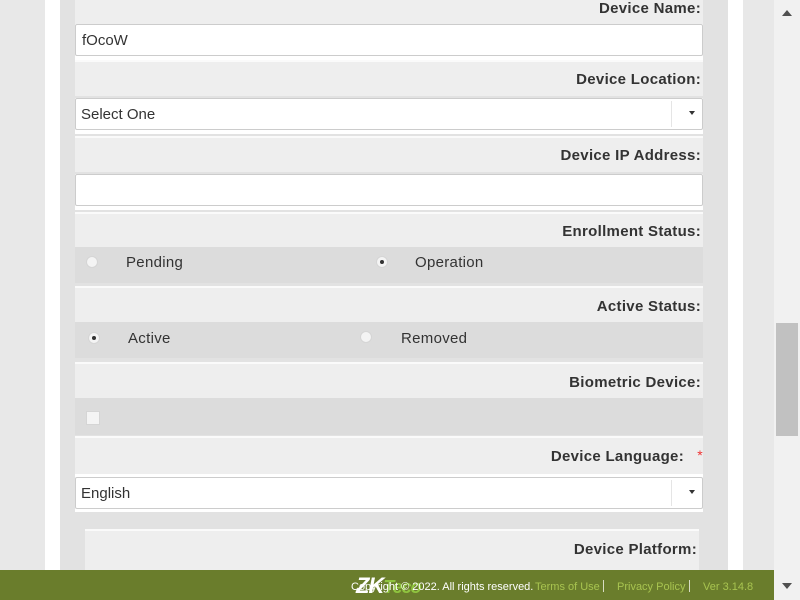 The height and width of the screenshot is (600, 800). I want to click on device-ip-label: Device IP Address:, so click(630, 155).